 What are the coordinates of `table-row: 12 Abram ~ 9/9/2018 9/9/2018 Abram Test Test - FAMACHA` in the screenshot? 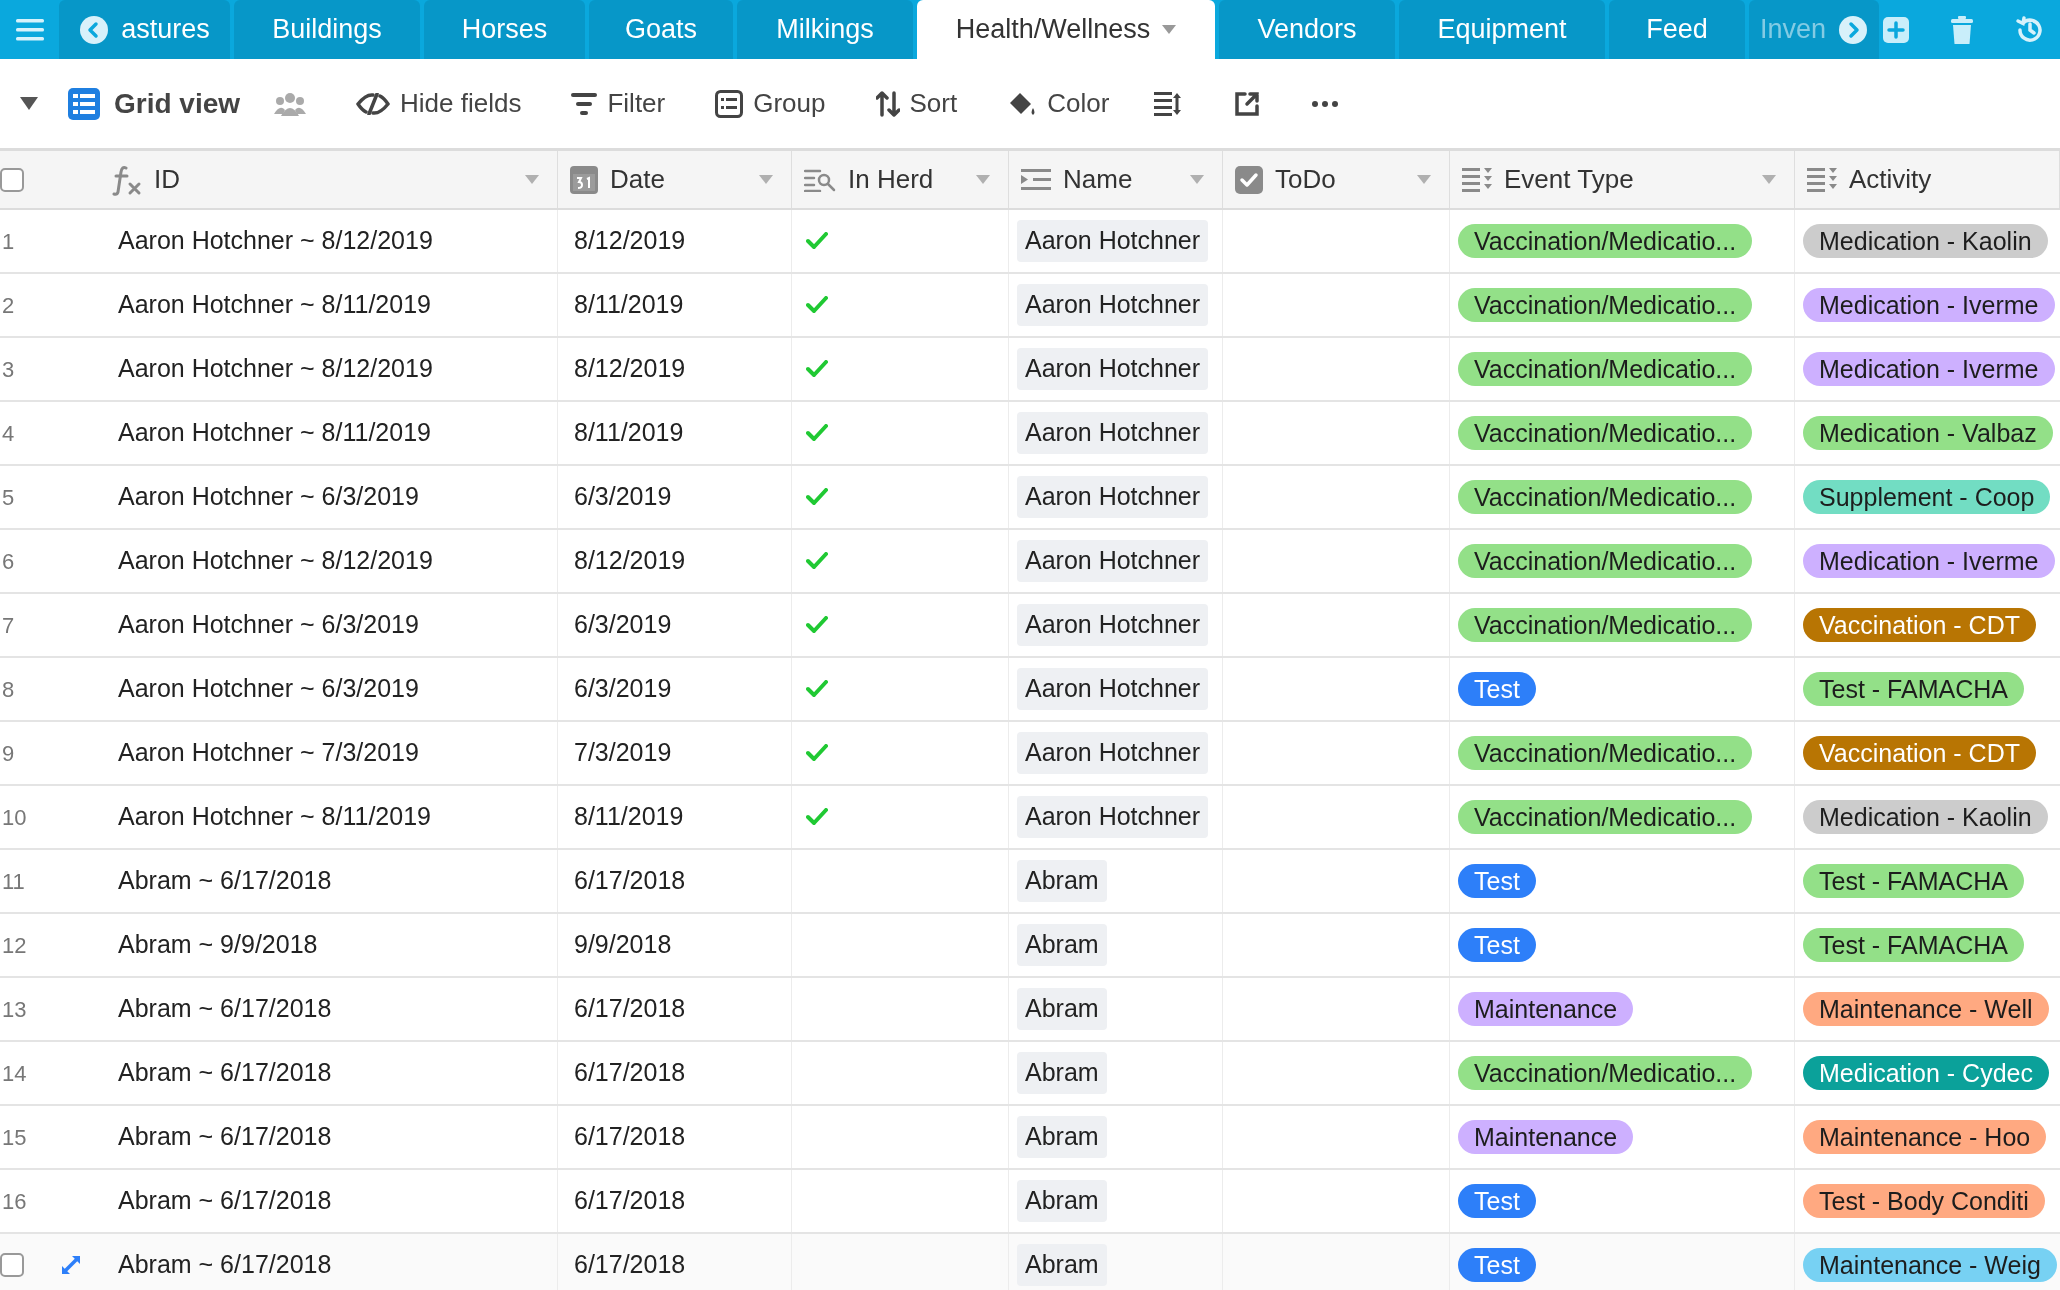 It's located at (1030, 946).